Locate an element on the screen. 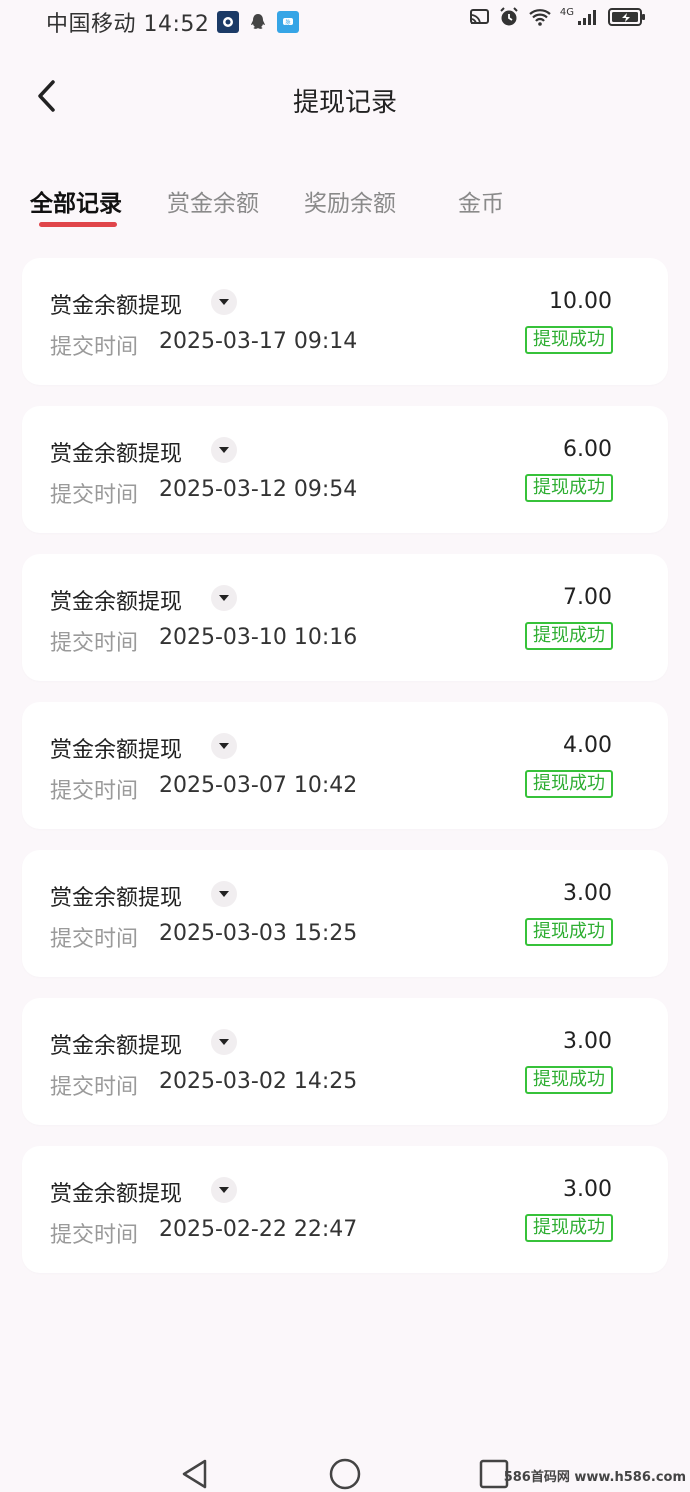 The width and height of the screenshot is (690, 1492). network-type: 4G is located at coordinates (566, 12).